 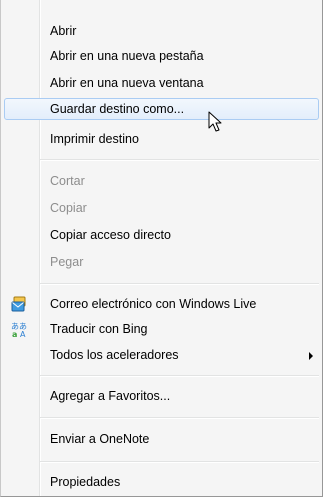 I want to click on menu-item-label: Propiedades, so click(x=85, y=482).